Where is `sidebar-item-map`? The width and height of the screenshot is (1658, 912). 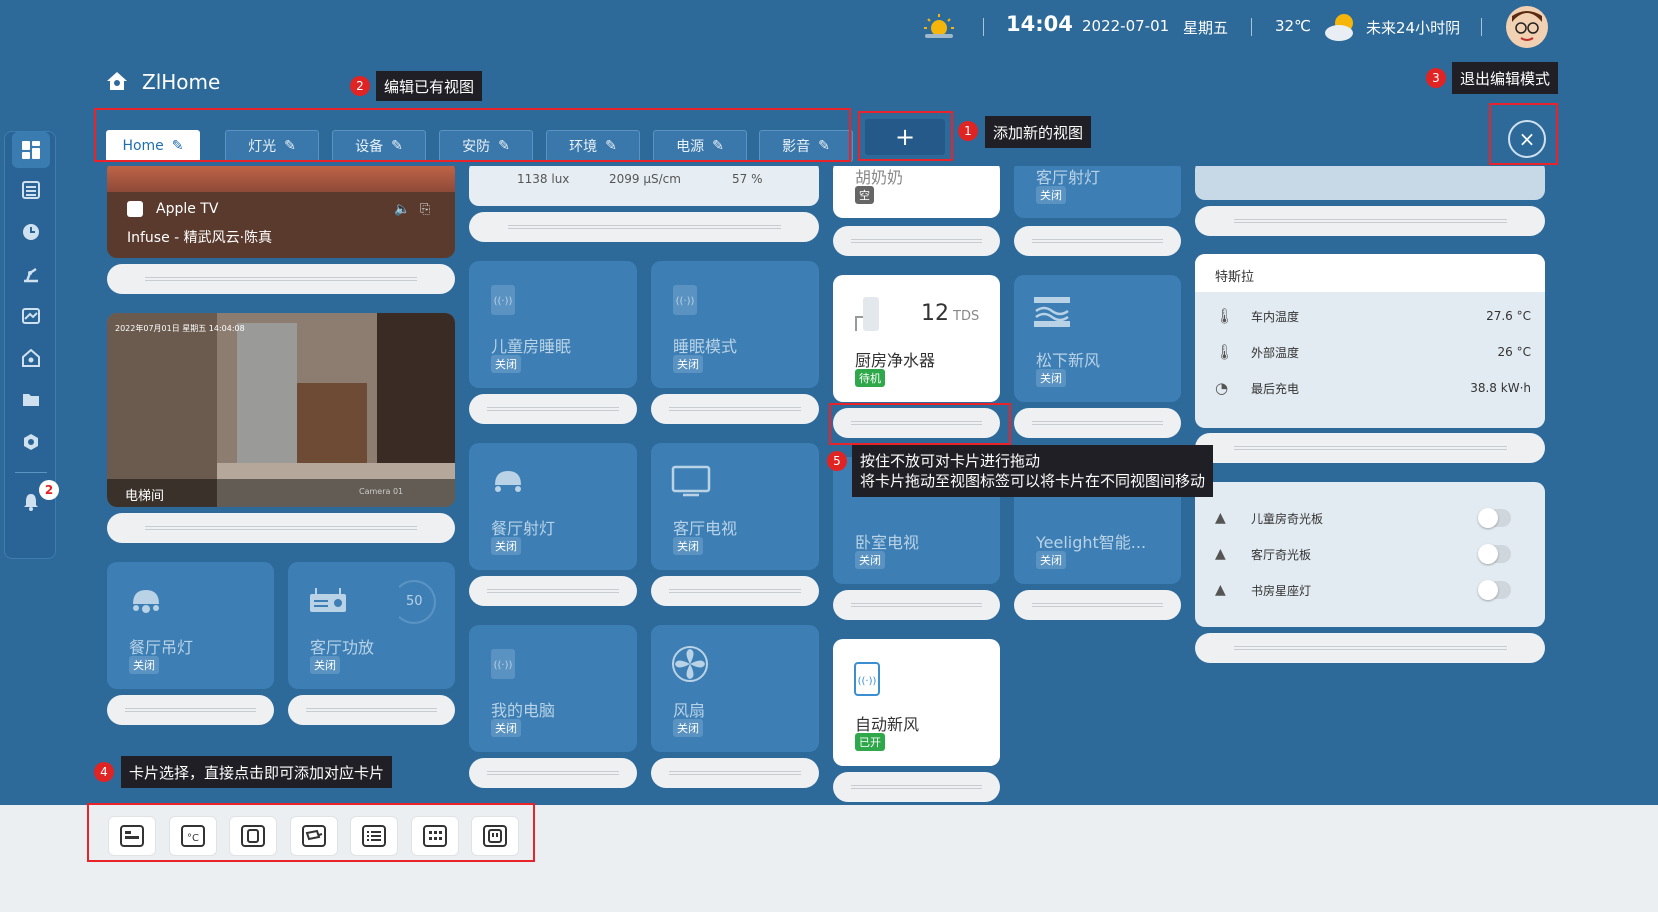
sidebar-item-map is located at coordinates (31, 316).